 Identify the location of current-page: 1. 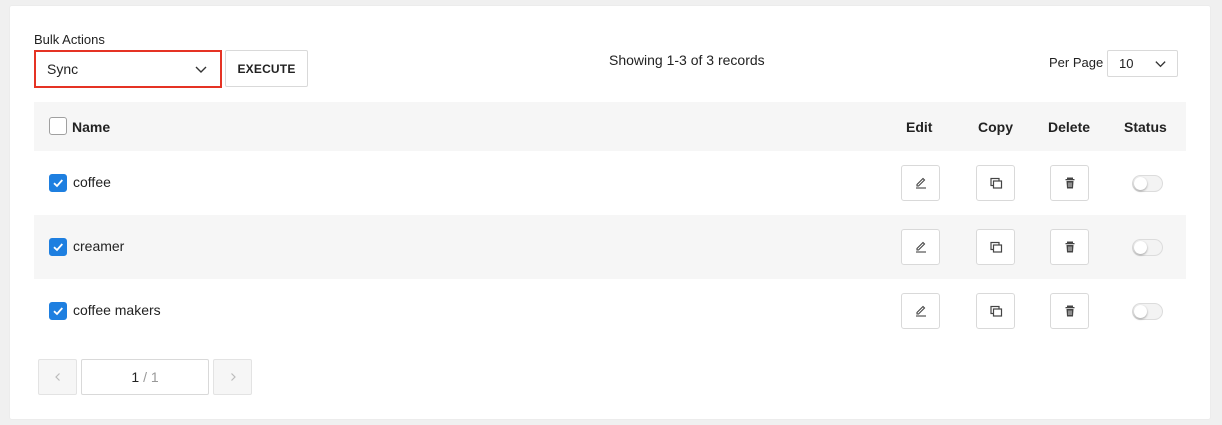
(135, 377).